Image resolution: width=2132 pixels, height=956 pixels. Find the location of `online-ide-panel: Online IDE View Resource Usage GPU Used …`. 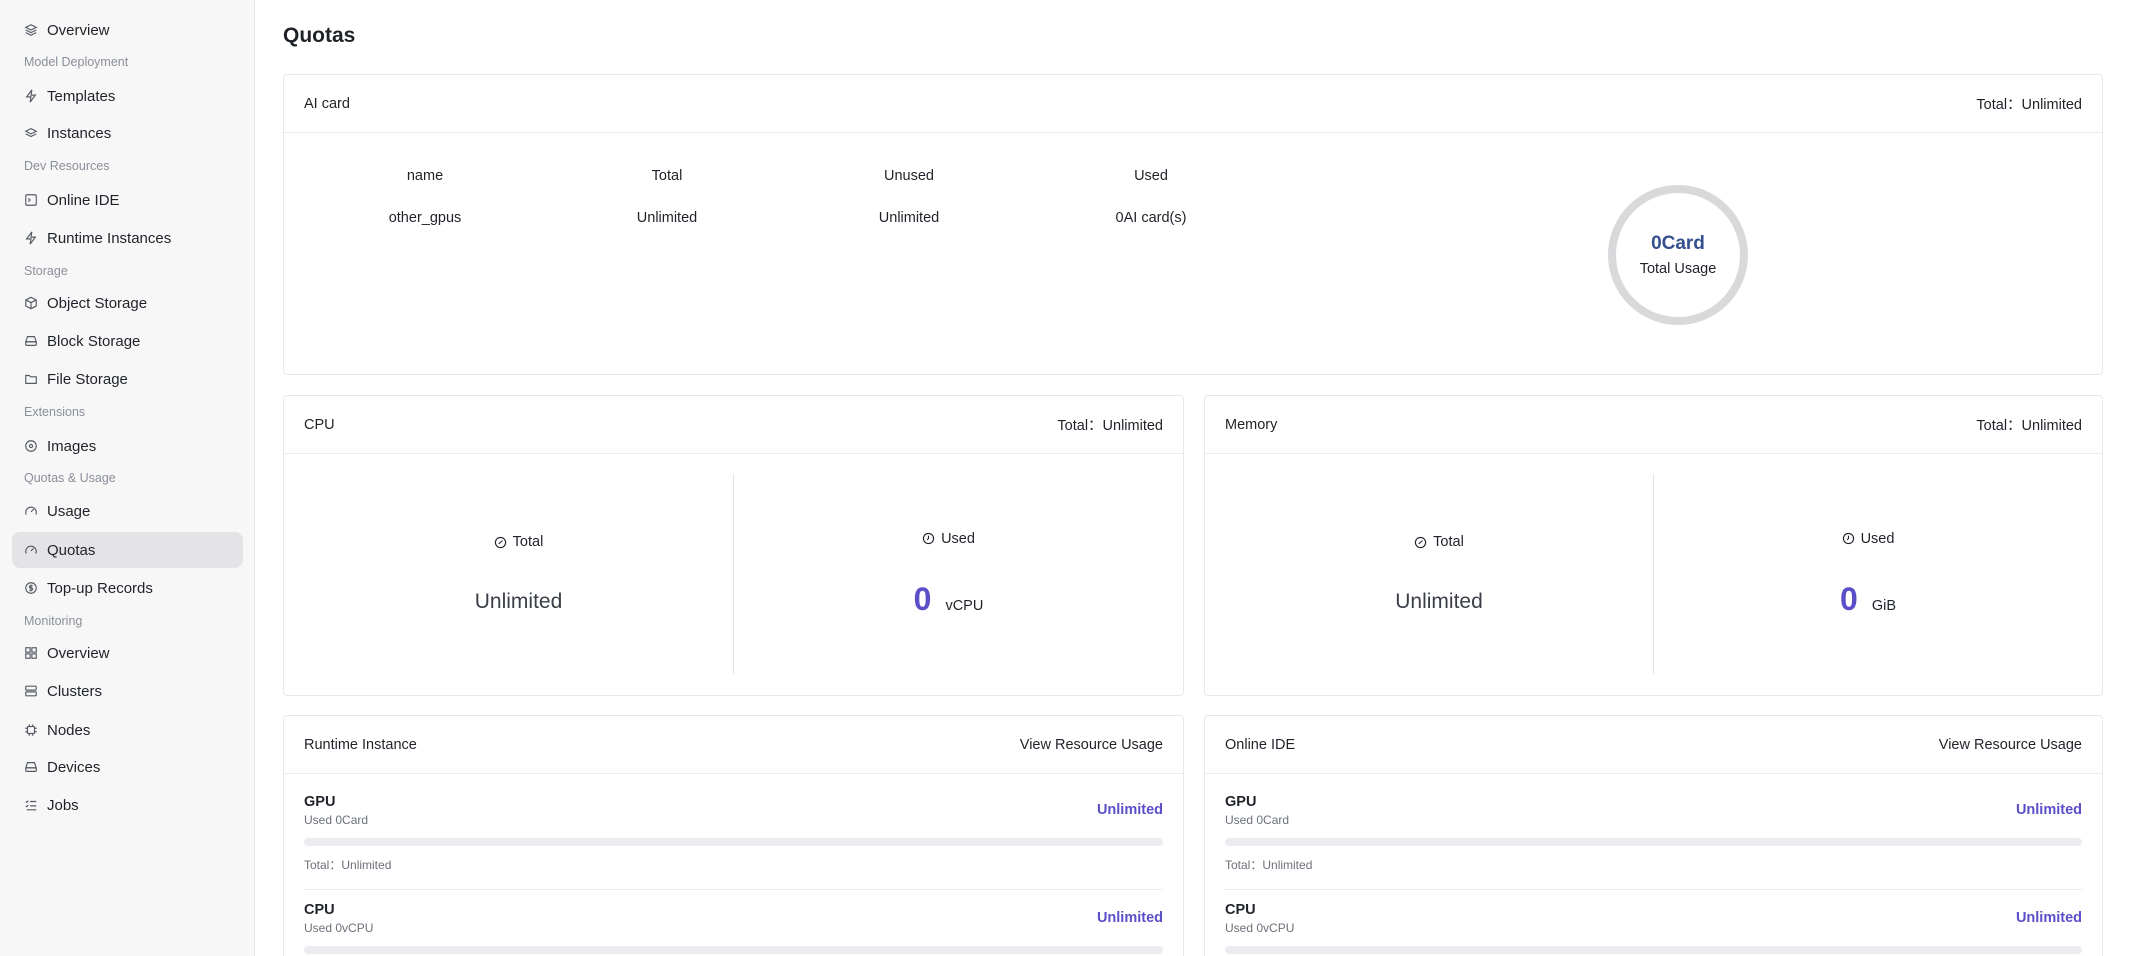

online-ide-panel: Online IDE View Resource Usage GPU Used … is located at coordinates (1653, 835).